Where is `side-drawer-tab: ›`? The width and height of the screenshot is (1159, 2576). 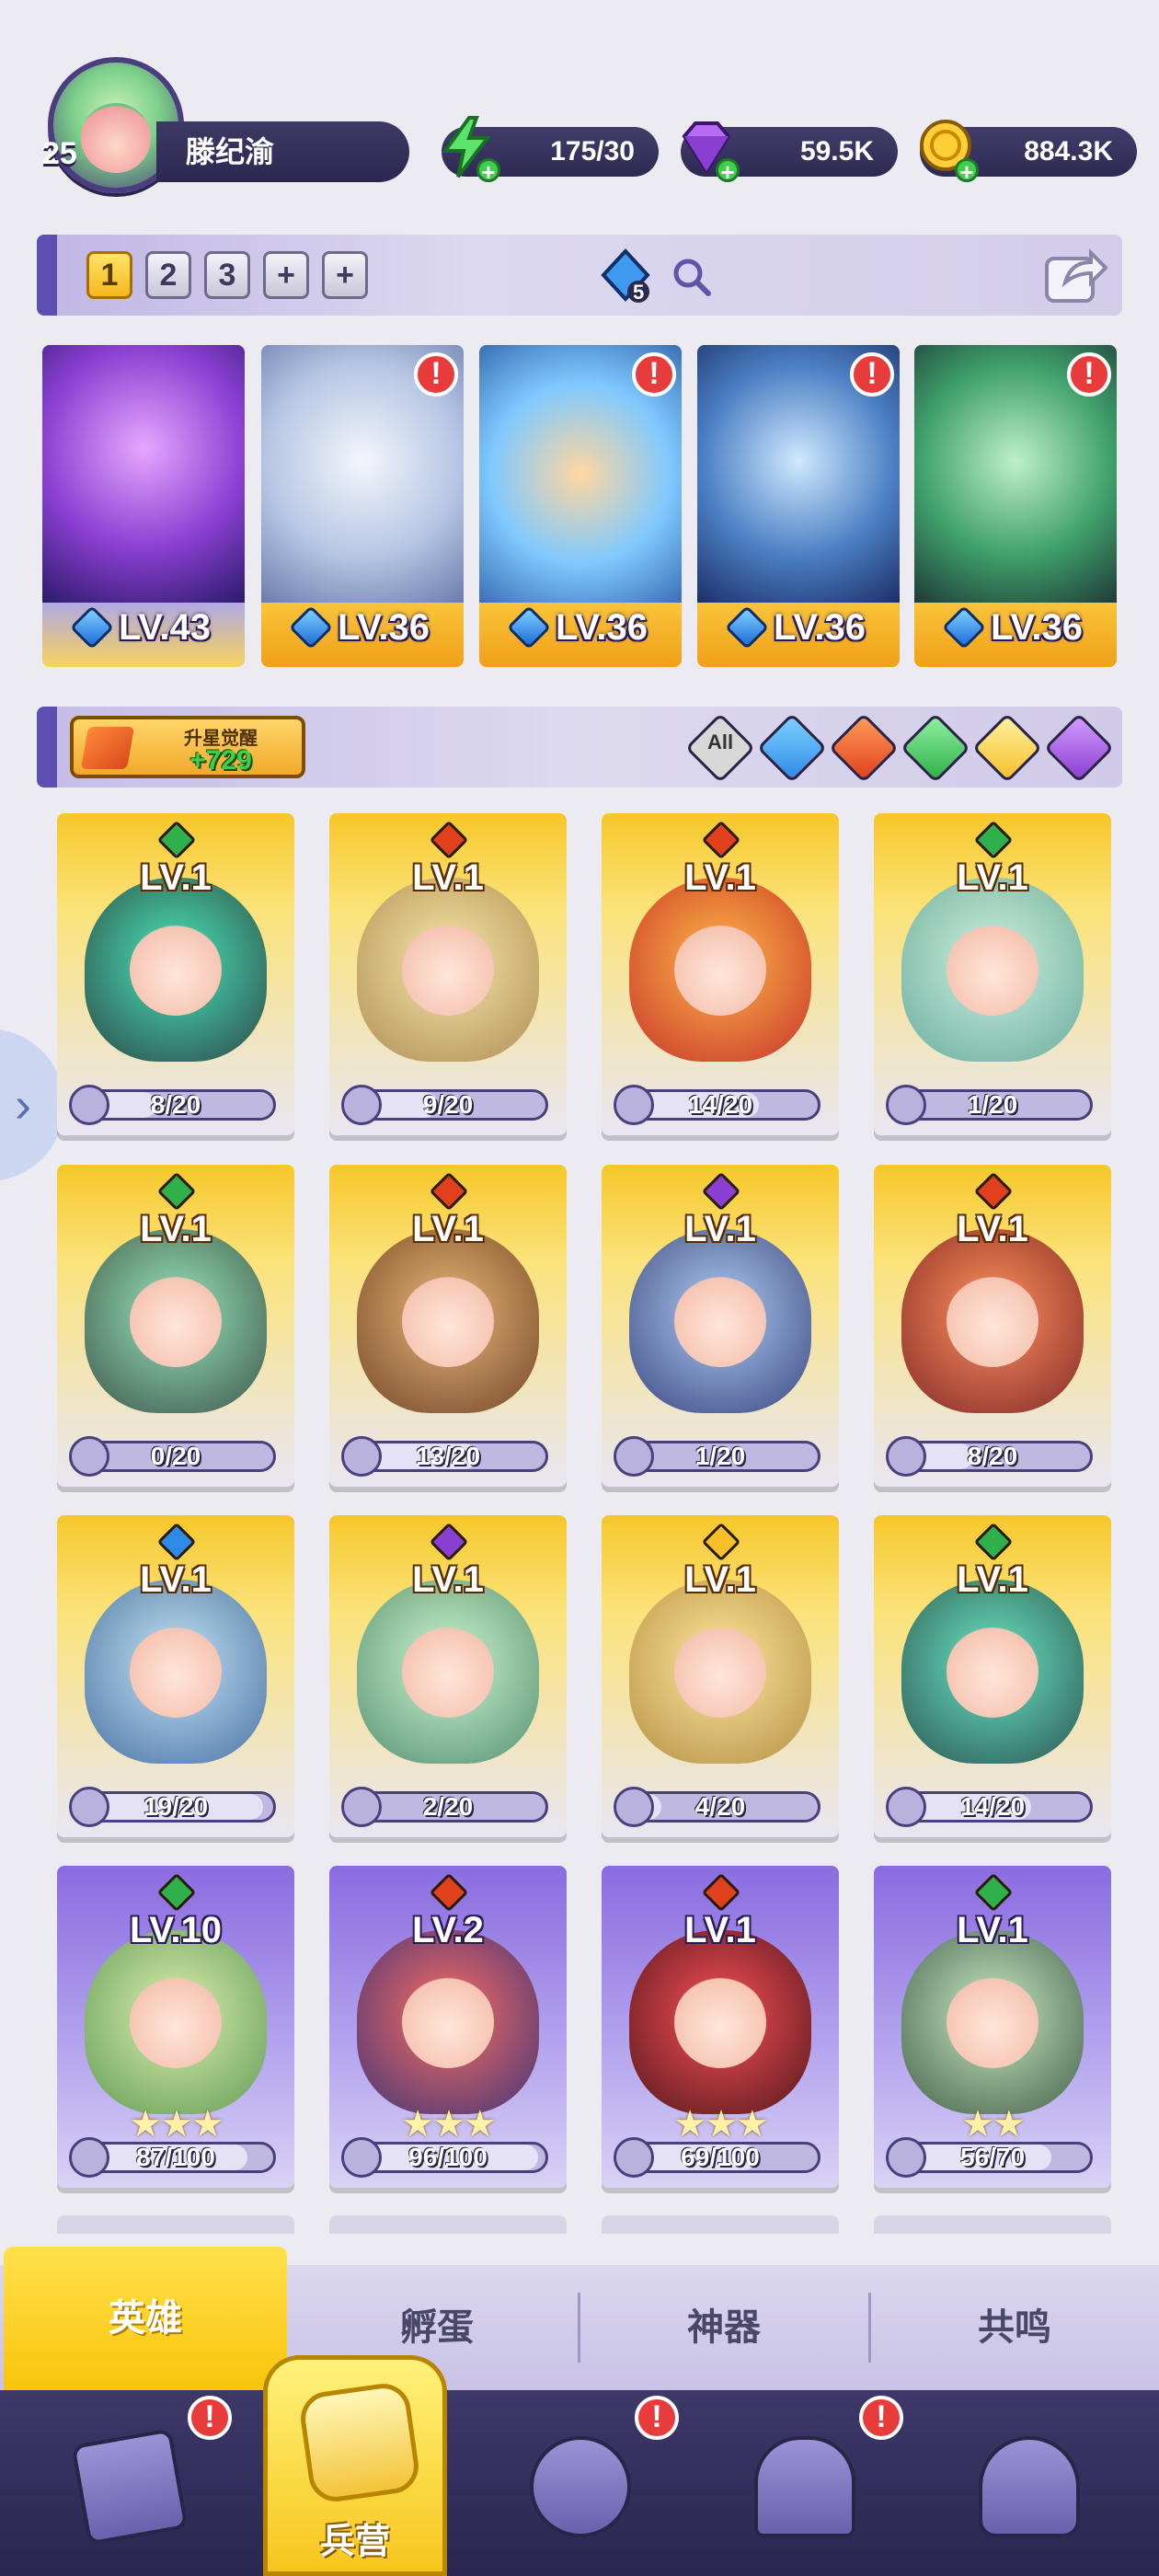
side-drawer-tab: › is located at coordinates (32, 1105).